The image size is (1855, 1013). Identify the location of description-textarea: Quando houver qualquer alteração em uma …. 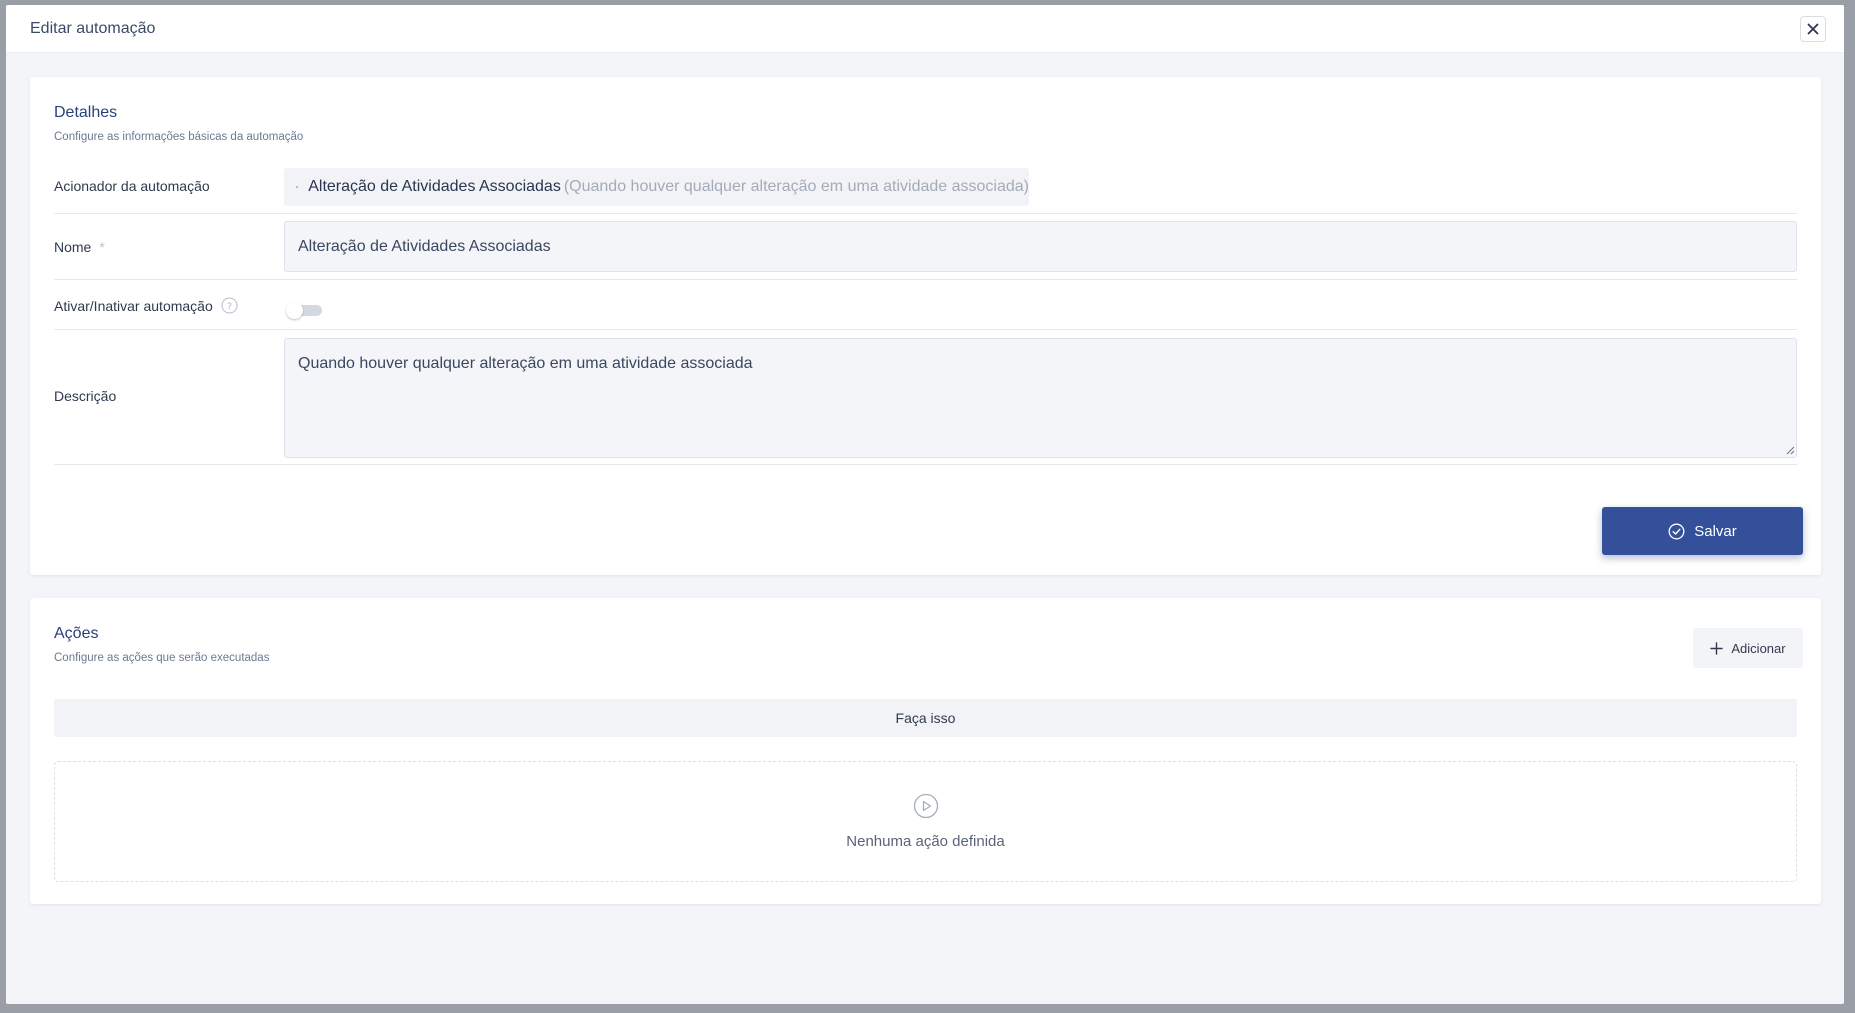
(1040, 398).